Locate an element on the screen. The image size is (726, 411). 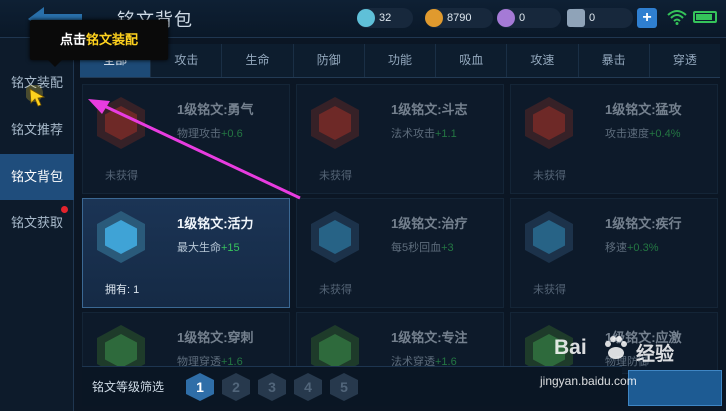
inscription-card: 1级铭文:穿刺 物理穿透+1.6 is located at coordinates (186, 344).